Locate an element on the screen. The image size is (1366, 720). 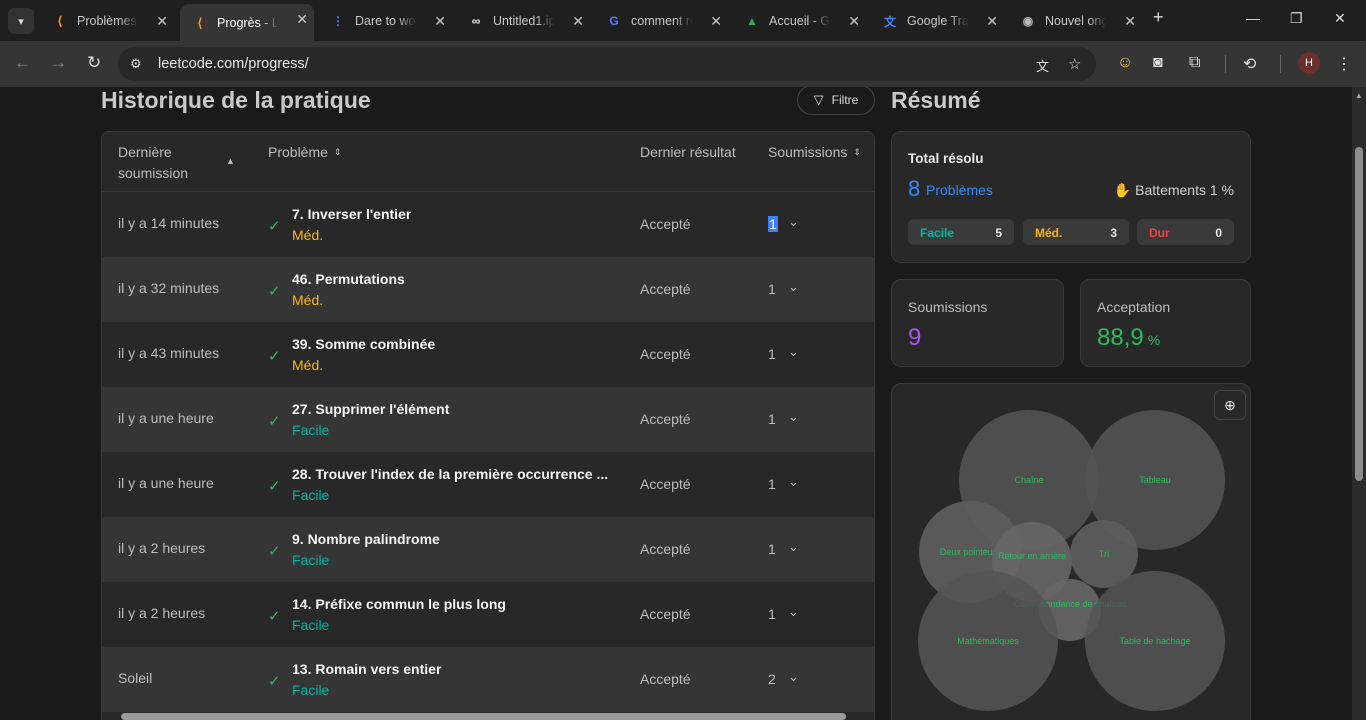
acceptance-unit: % is located at coordinates (1154, 340).